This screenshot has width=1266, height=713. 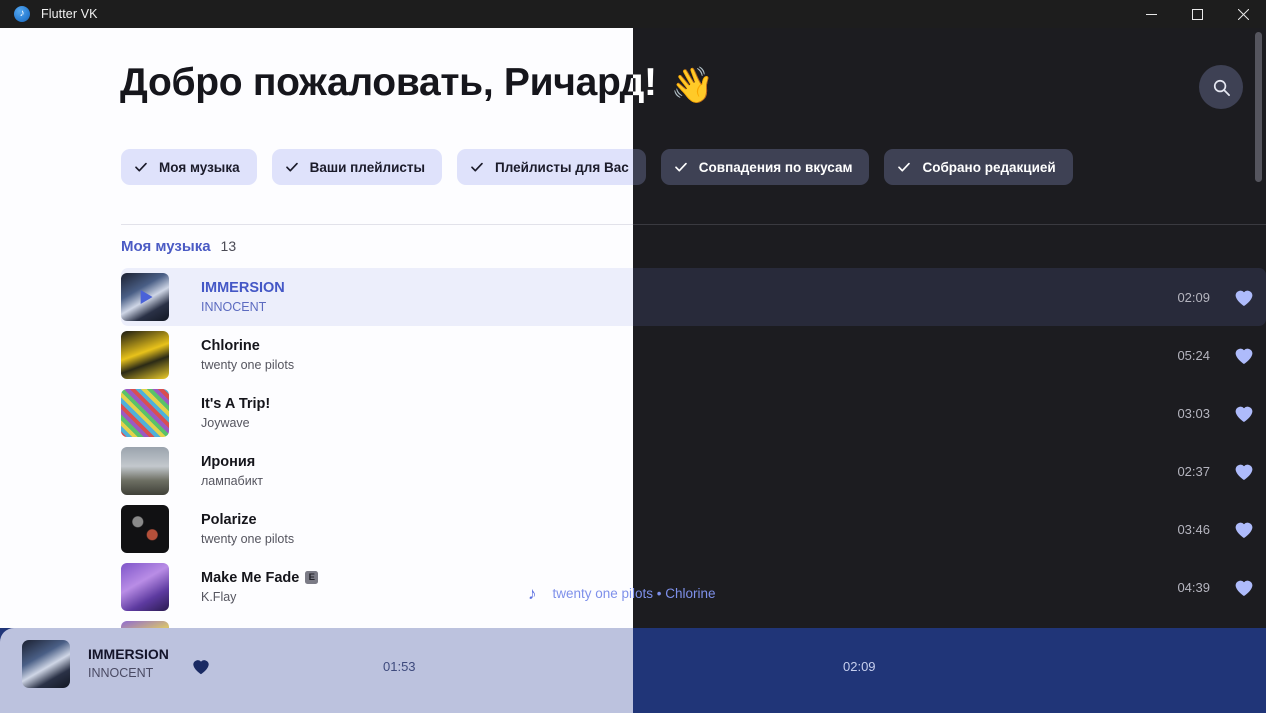 I want to click on player-content-light: IMMERSION INNOCENT 01:53 02:09, so click(x=316, y=670).